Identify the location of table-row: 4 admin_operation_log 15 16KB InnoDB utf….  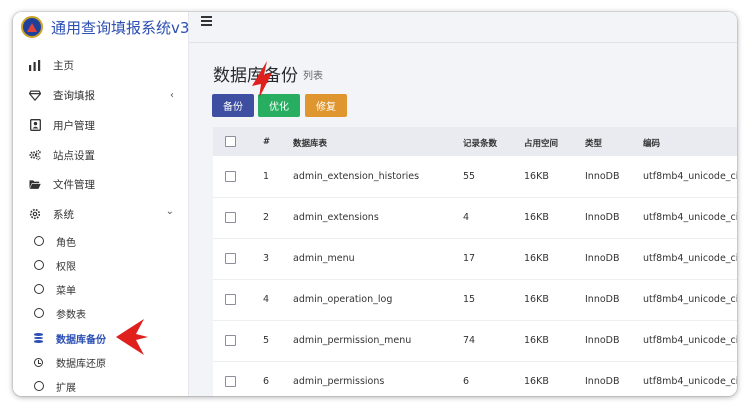
(475, 300).